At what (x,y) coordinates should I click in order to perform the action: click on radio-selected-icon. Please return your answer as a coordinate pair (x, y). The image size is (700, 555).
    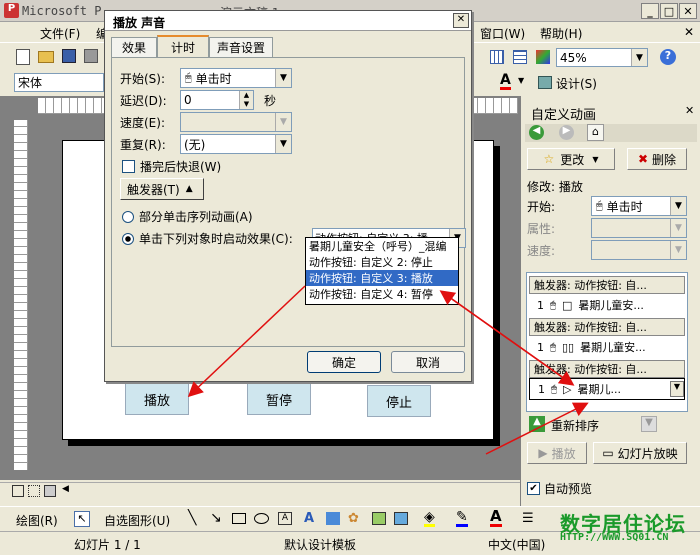
    Looking at the image, I should click on (128, 238).